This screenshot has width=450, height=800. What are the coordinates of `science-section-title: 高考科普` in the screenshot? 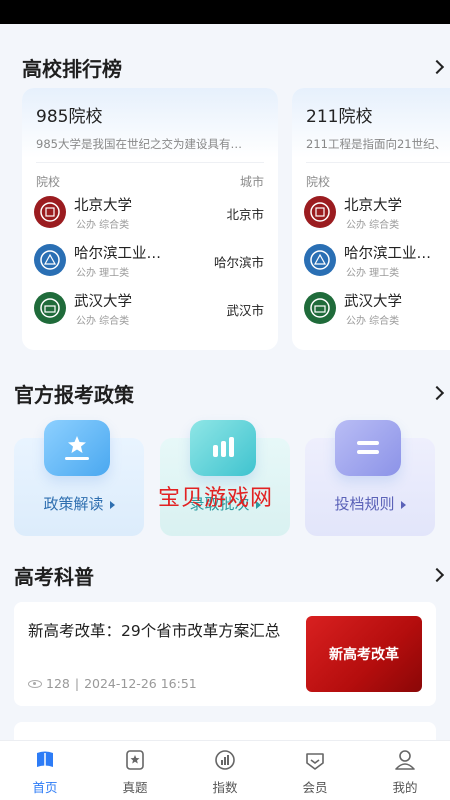 It's located at (54, 576).